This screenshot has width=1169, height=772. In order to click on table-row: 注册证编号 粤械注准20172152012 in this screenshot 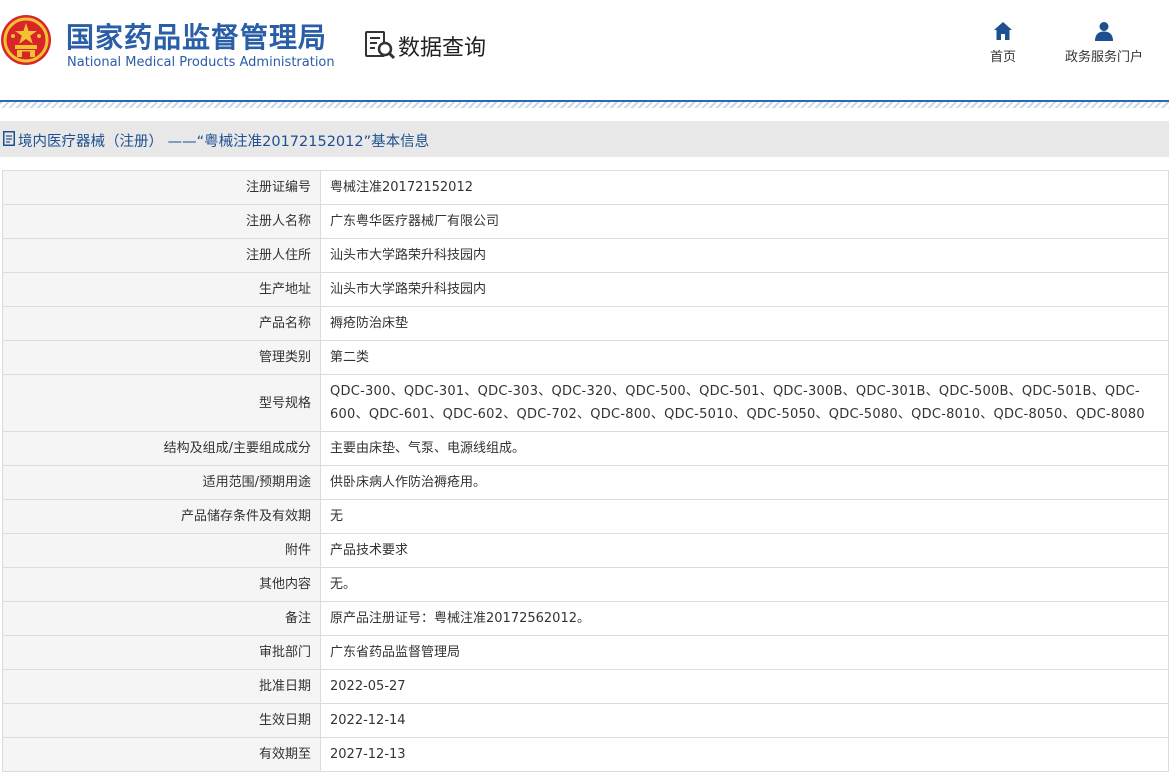, I will do `click(585, 187)`.